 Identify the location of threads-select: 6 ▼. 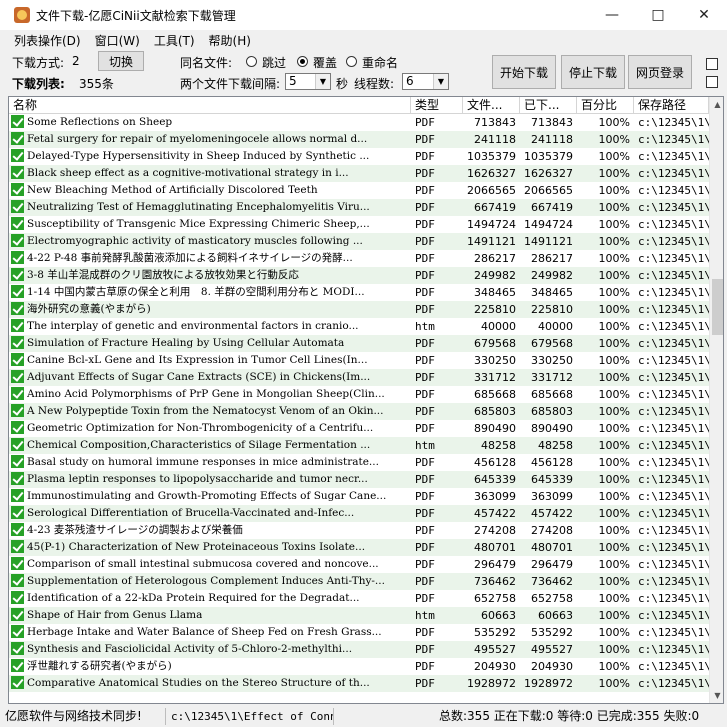
(425, 81).